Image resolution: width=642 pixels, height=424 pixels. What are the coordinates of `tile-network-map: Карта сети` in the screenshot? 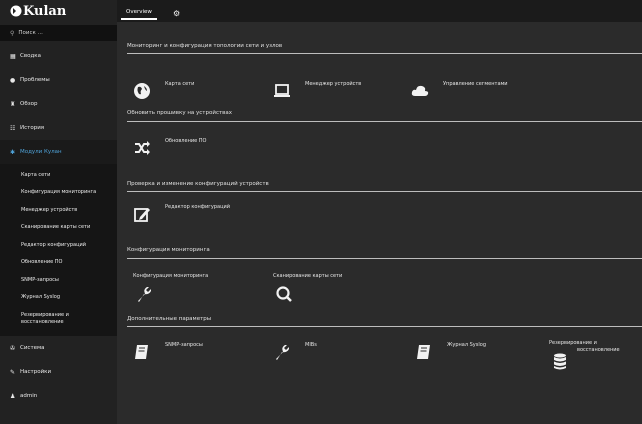 It's located at (163, 89).